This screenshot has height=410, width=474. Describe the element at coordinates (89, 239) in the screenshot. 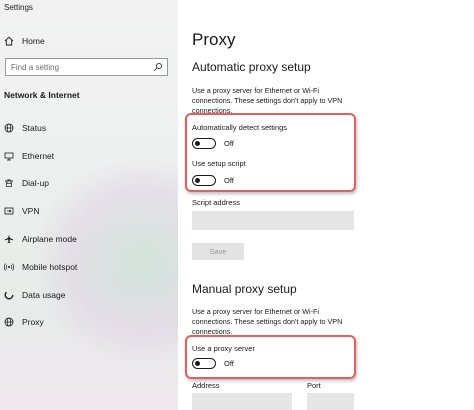

I see `sidebar-item-airplane-mode: Airplane mode` at that location.